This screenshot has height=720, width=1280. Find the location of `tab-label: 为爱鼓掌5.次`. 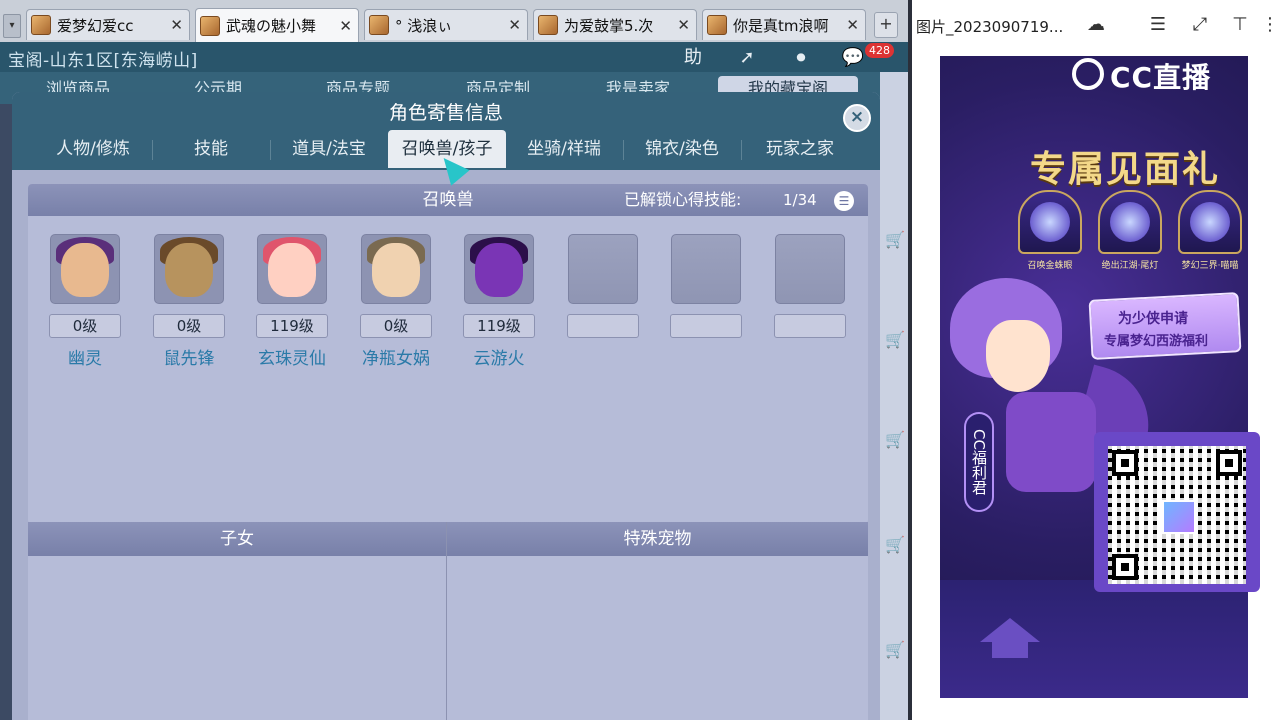

tab-label: 为爱鼓掌5.次 is located at coordinates (609, 25).